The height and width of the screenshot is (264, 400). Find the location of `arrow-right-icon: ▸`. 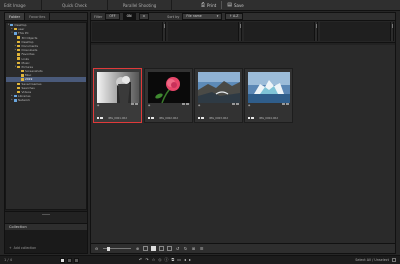

arrow-right-icon: ▸ is located at coordinates (190, 260).